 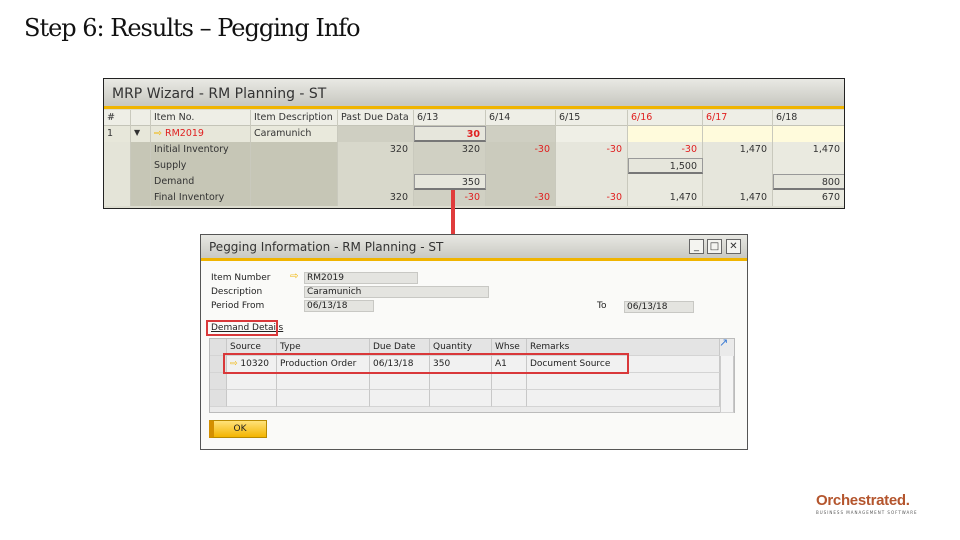 I want to click on value-cell: 1,500, so click(x=665, y=166).